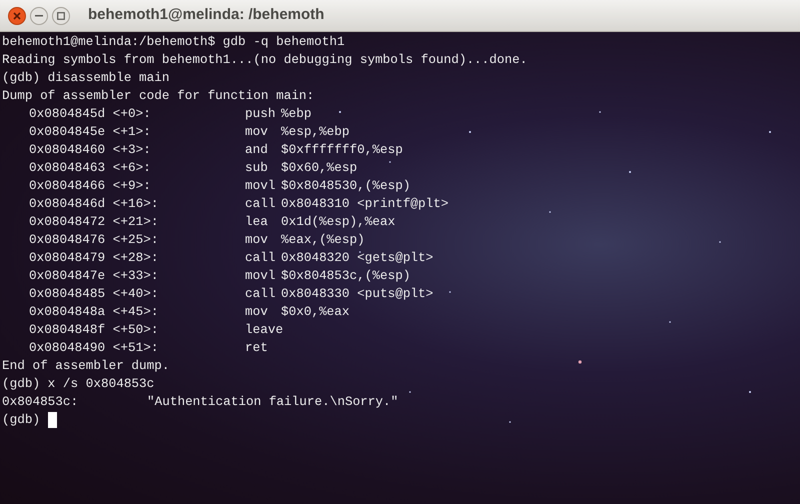  I want to click on instruction-address: 0x08048472 <+21>:, so click(94, 222).